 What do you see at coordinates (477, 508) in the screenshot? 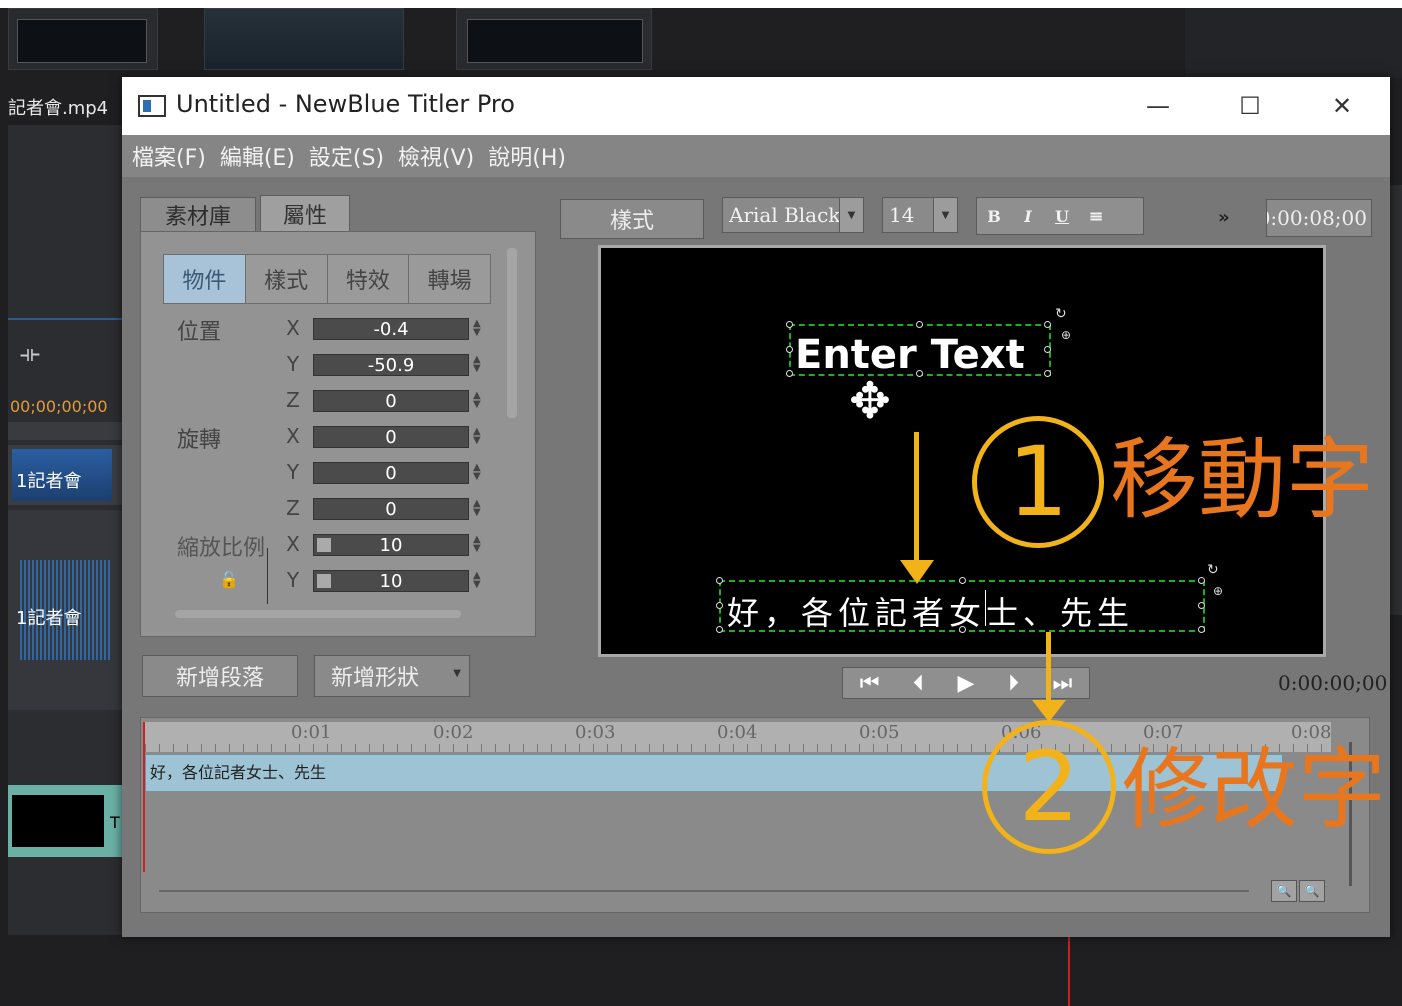
I see `rotation-z-spinner: ▲ ▼` at bounding box center [477, 508].